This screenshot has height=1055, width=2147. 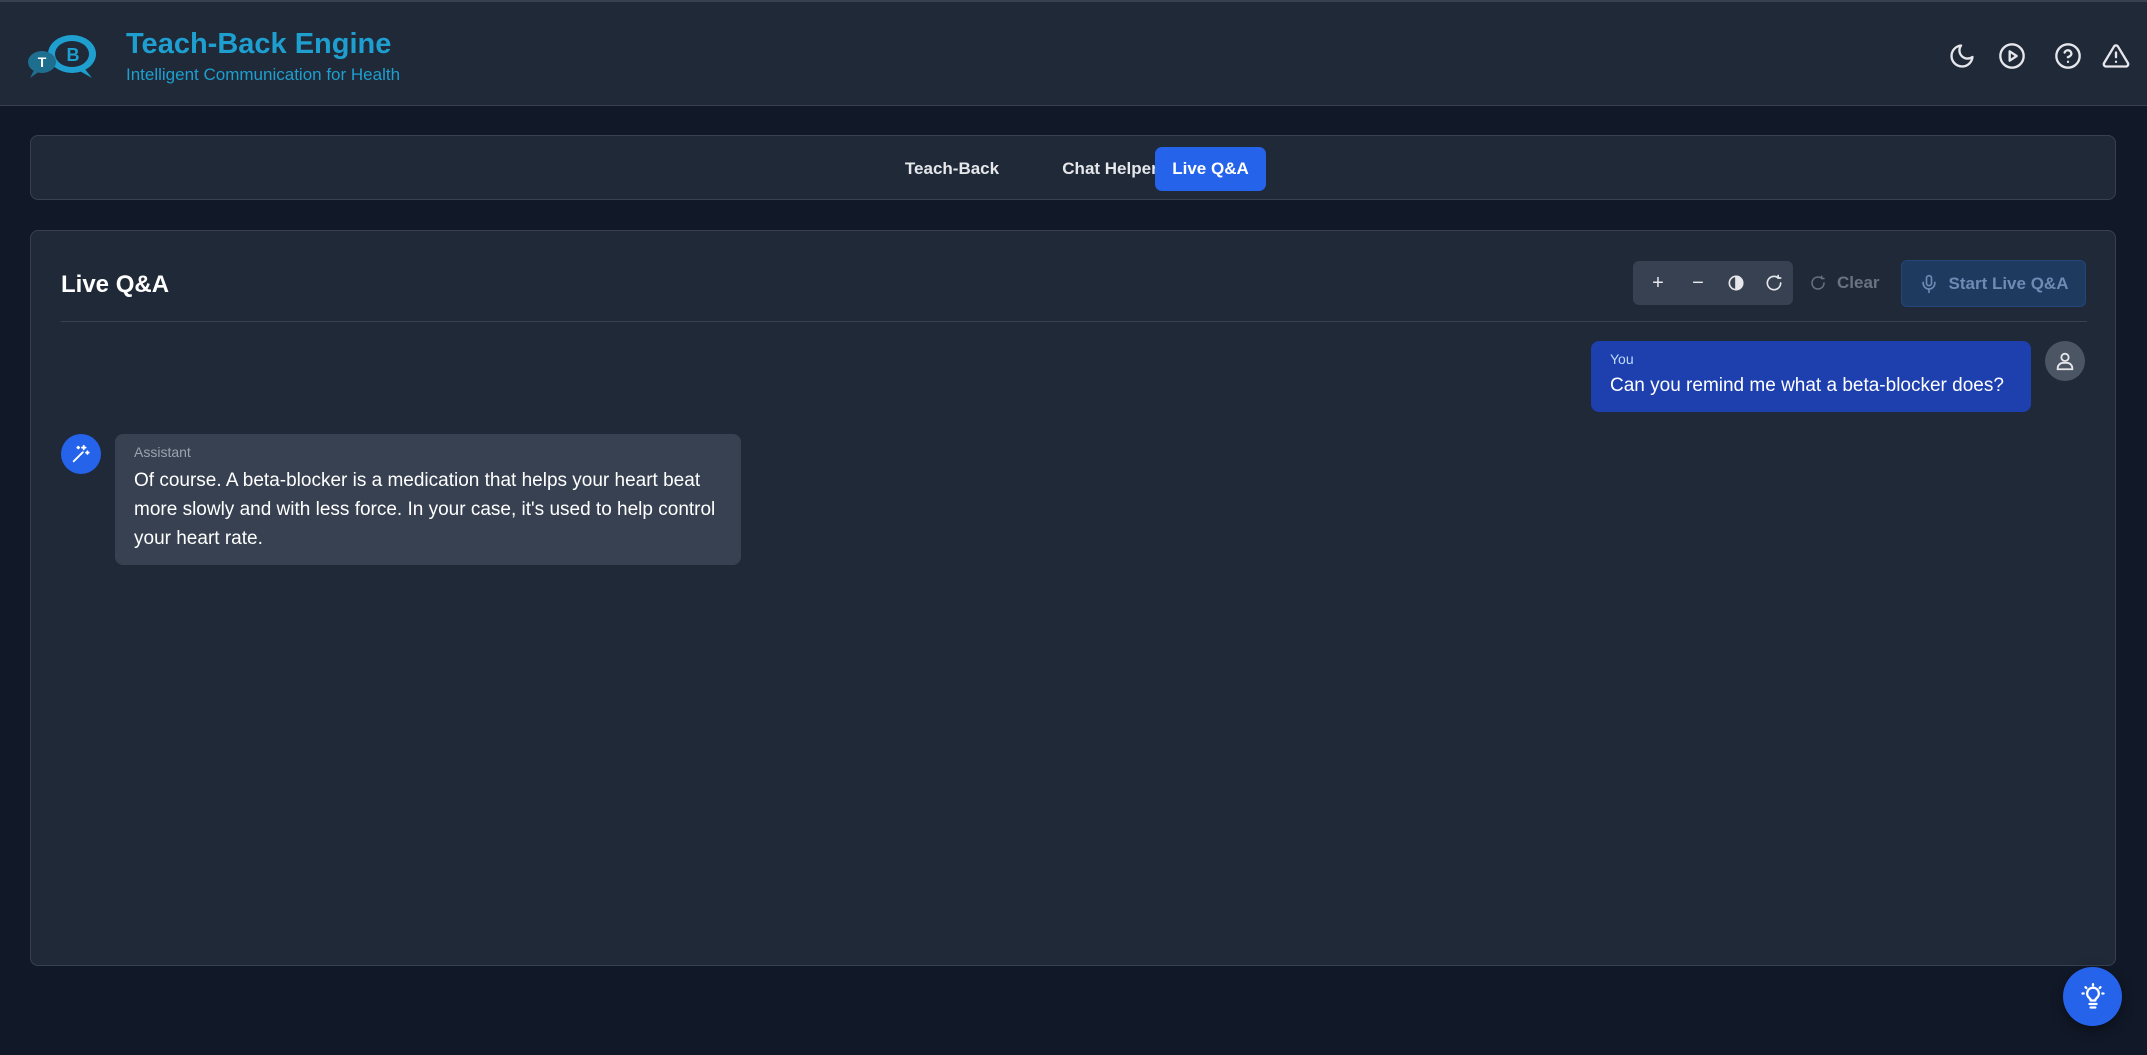 What do you see at coordinates (1073, 167) in the screenshot?
I see `tab-bar: Teach-Back Chat Helper Live Q&A` at bounding box center [1073, 167].